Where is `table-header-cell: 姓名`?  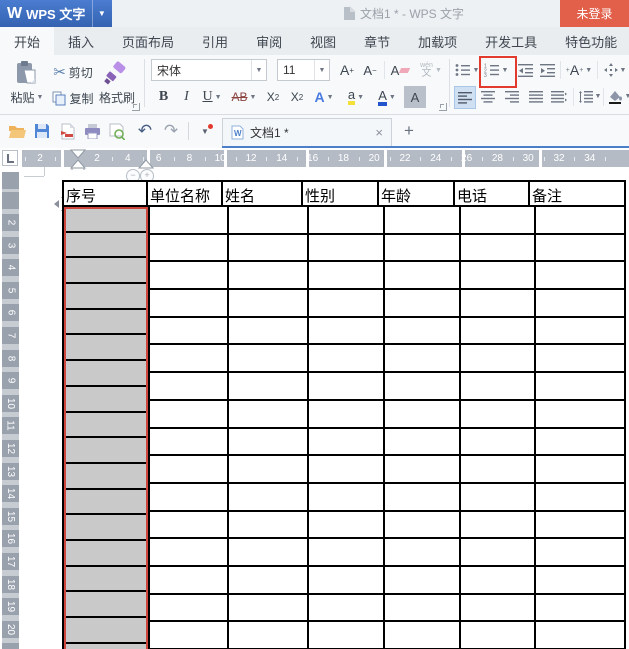
table-header-cell: 姓名 is located at coordinates (261, 193).